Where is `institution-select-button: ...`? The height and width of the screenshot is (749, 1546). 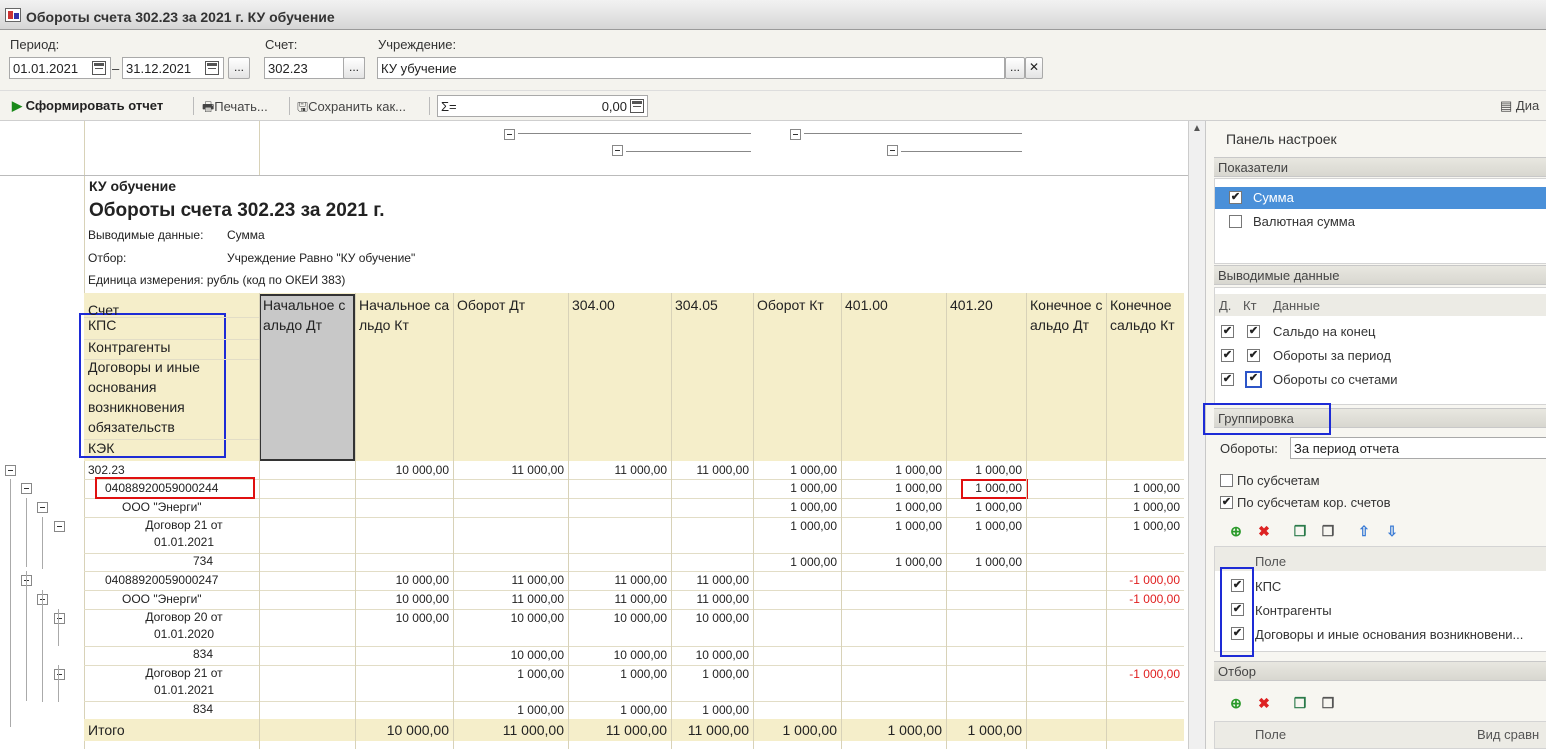 institution-select-button: ... is located at coordinates (1015, 68).